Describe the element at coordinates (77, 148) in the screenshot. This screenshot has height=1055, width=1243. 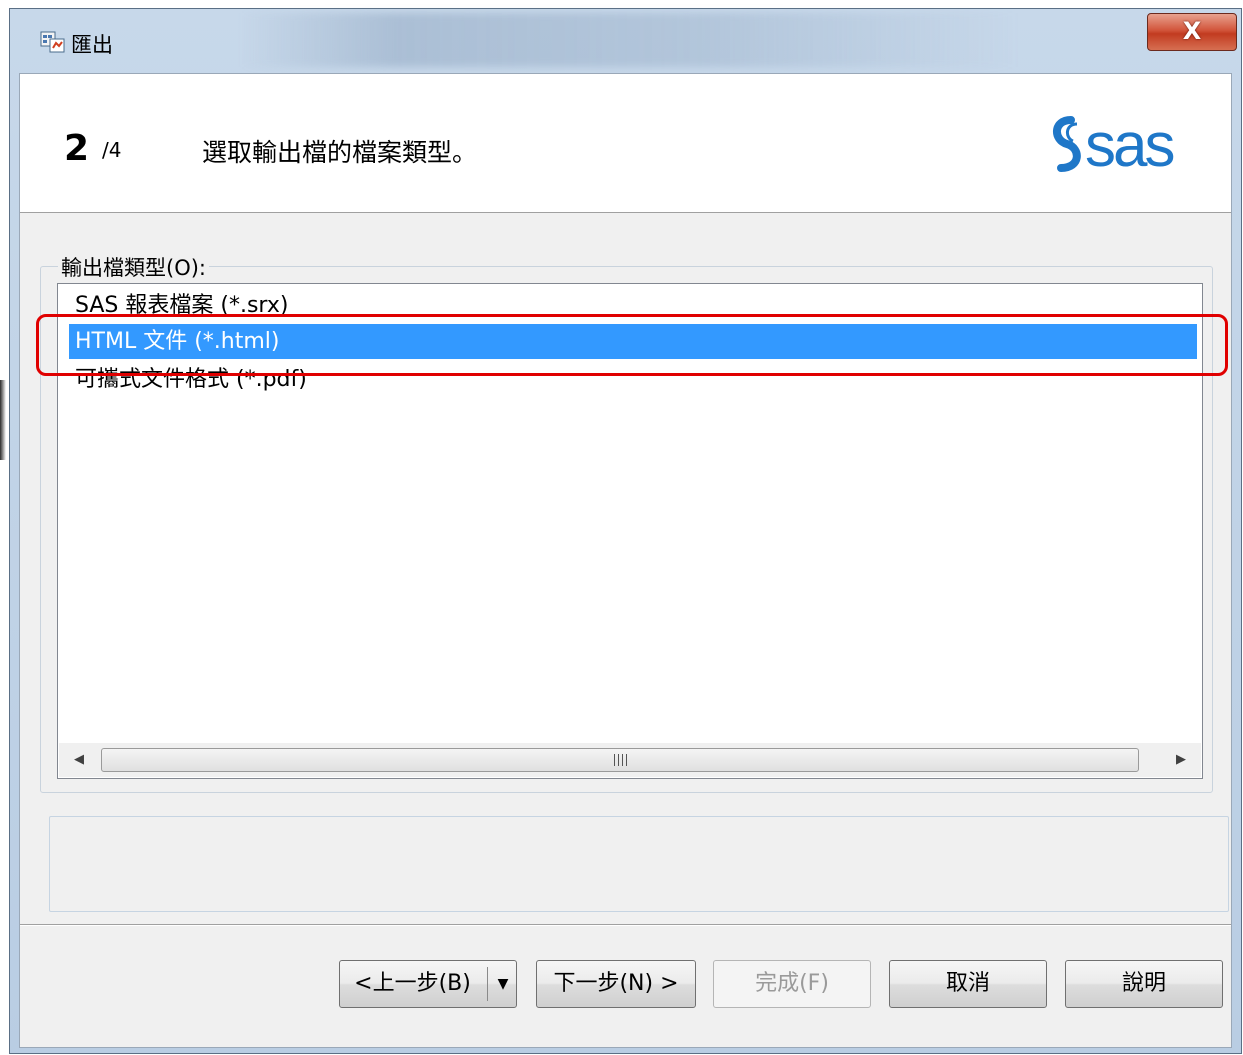
I see `step-current: 2` at that location.